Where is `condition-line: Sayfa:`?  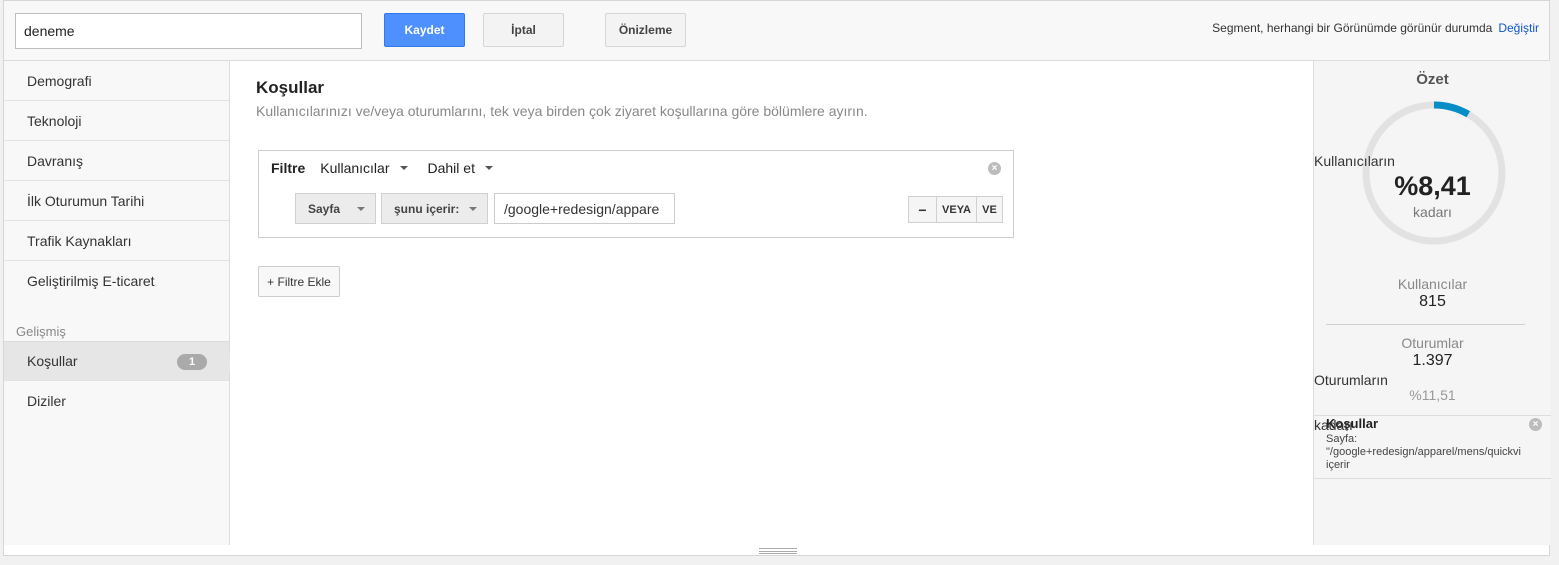
condition-line: Sayfa: is located at coordinates (1342, 439).